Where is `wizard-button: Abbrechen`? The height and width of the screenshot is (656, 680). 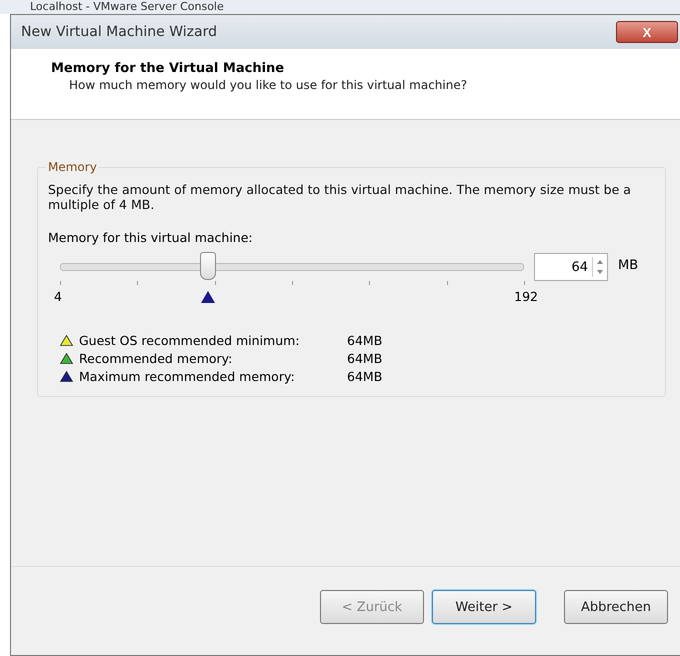
wizard-button: Abbrechen is located at coordinates (616, 607).